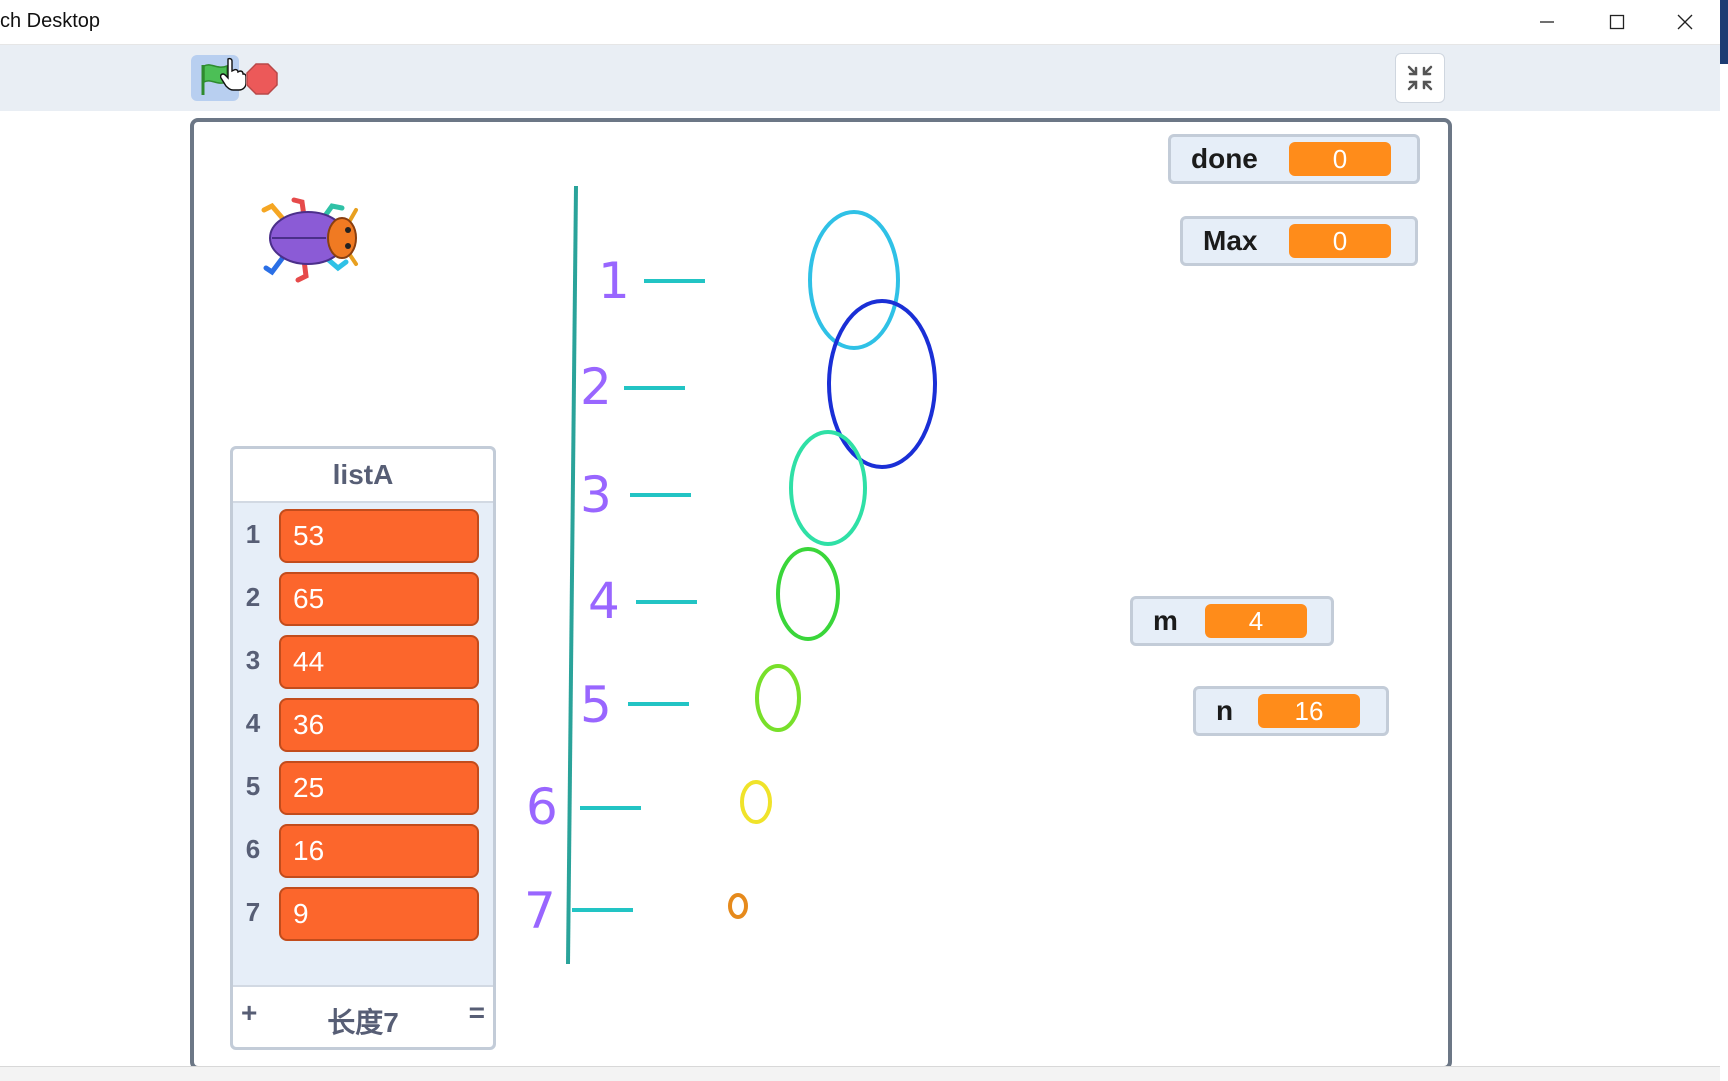 This screenshot has height=1081, width=1728. I want to click on list-footer: + 长度7 =, so click(363, 1016).